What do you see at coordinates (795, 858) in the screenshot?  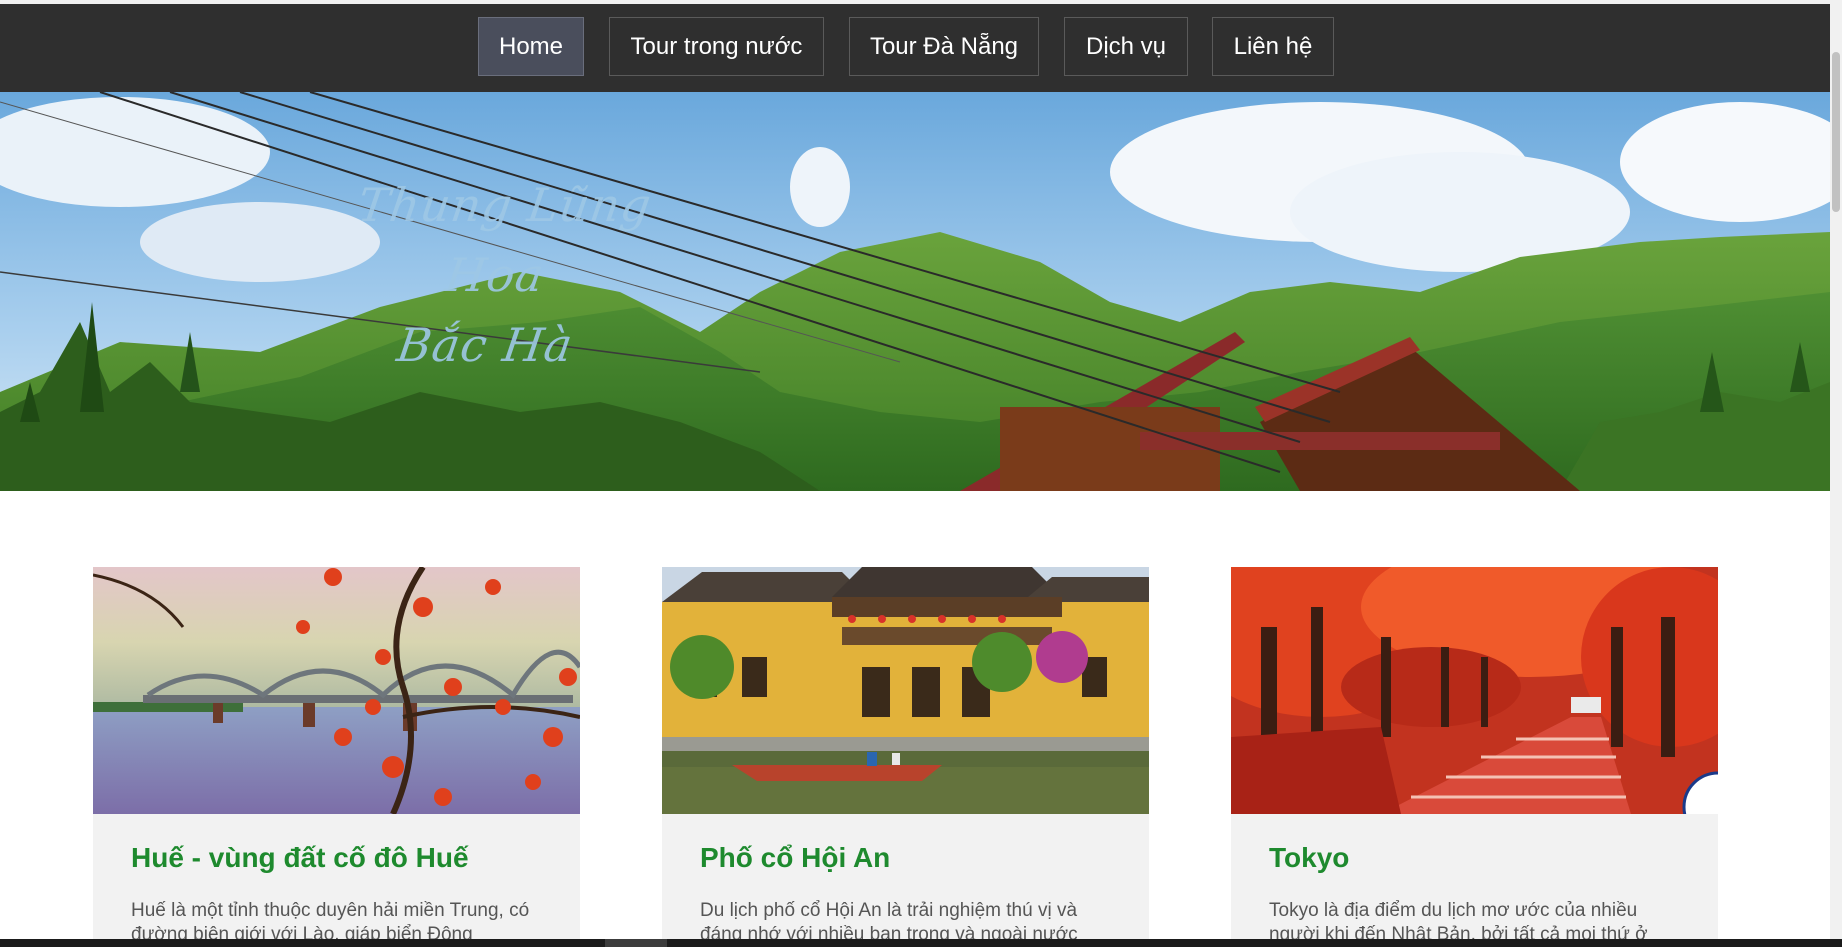 I see `card-title-hoi-an: Phố cổ Hội An` at bounding box center [795, 858].